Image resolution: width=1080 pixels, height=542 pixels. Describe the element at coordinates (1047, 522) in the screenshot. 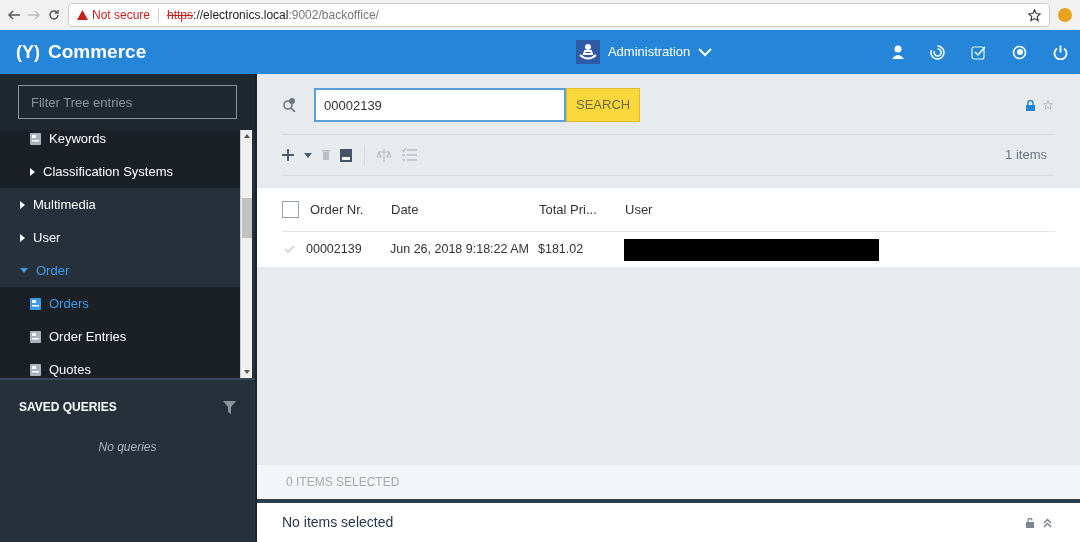

I see `double-chevron-up-icon` at that location.